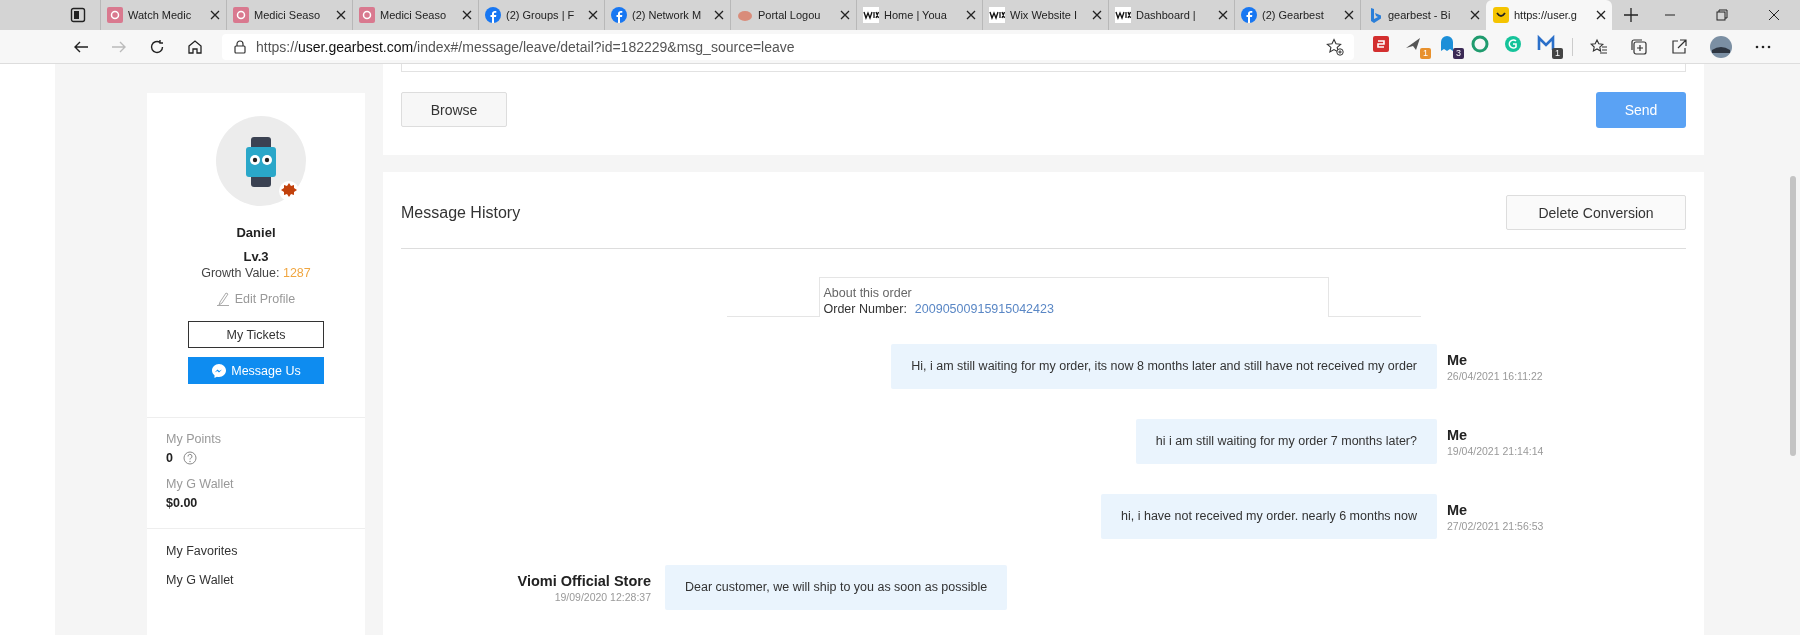 The height and width of the screenshot is (635, 1800). I want to click on section-title: Message History, so click(461, 212).